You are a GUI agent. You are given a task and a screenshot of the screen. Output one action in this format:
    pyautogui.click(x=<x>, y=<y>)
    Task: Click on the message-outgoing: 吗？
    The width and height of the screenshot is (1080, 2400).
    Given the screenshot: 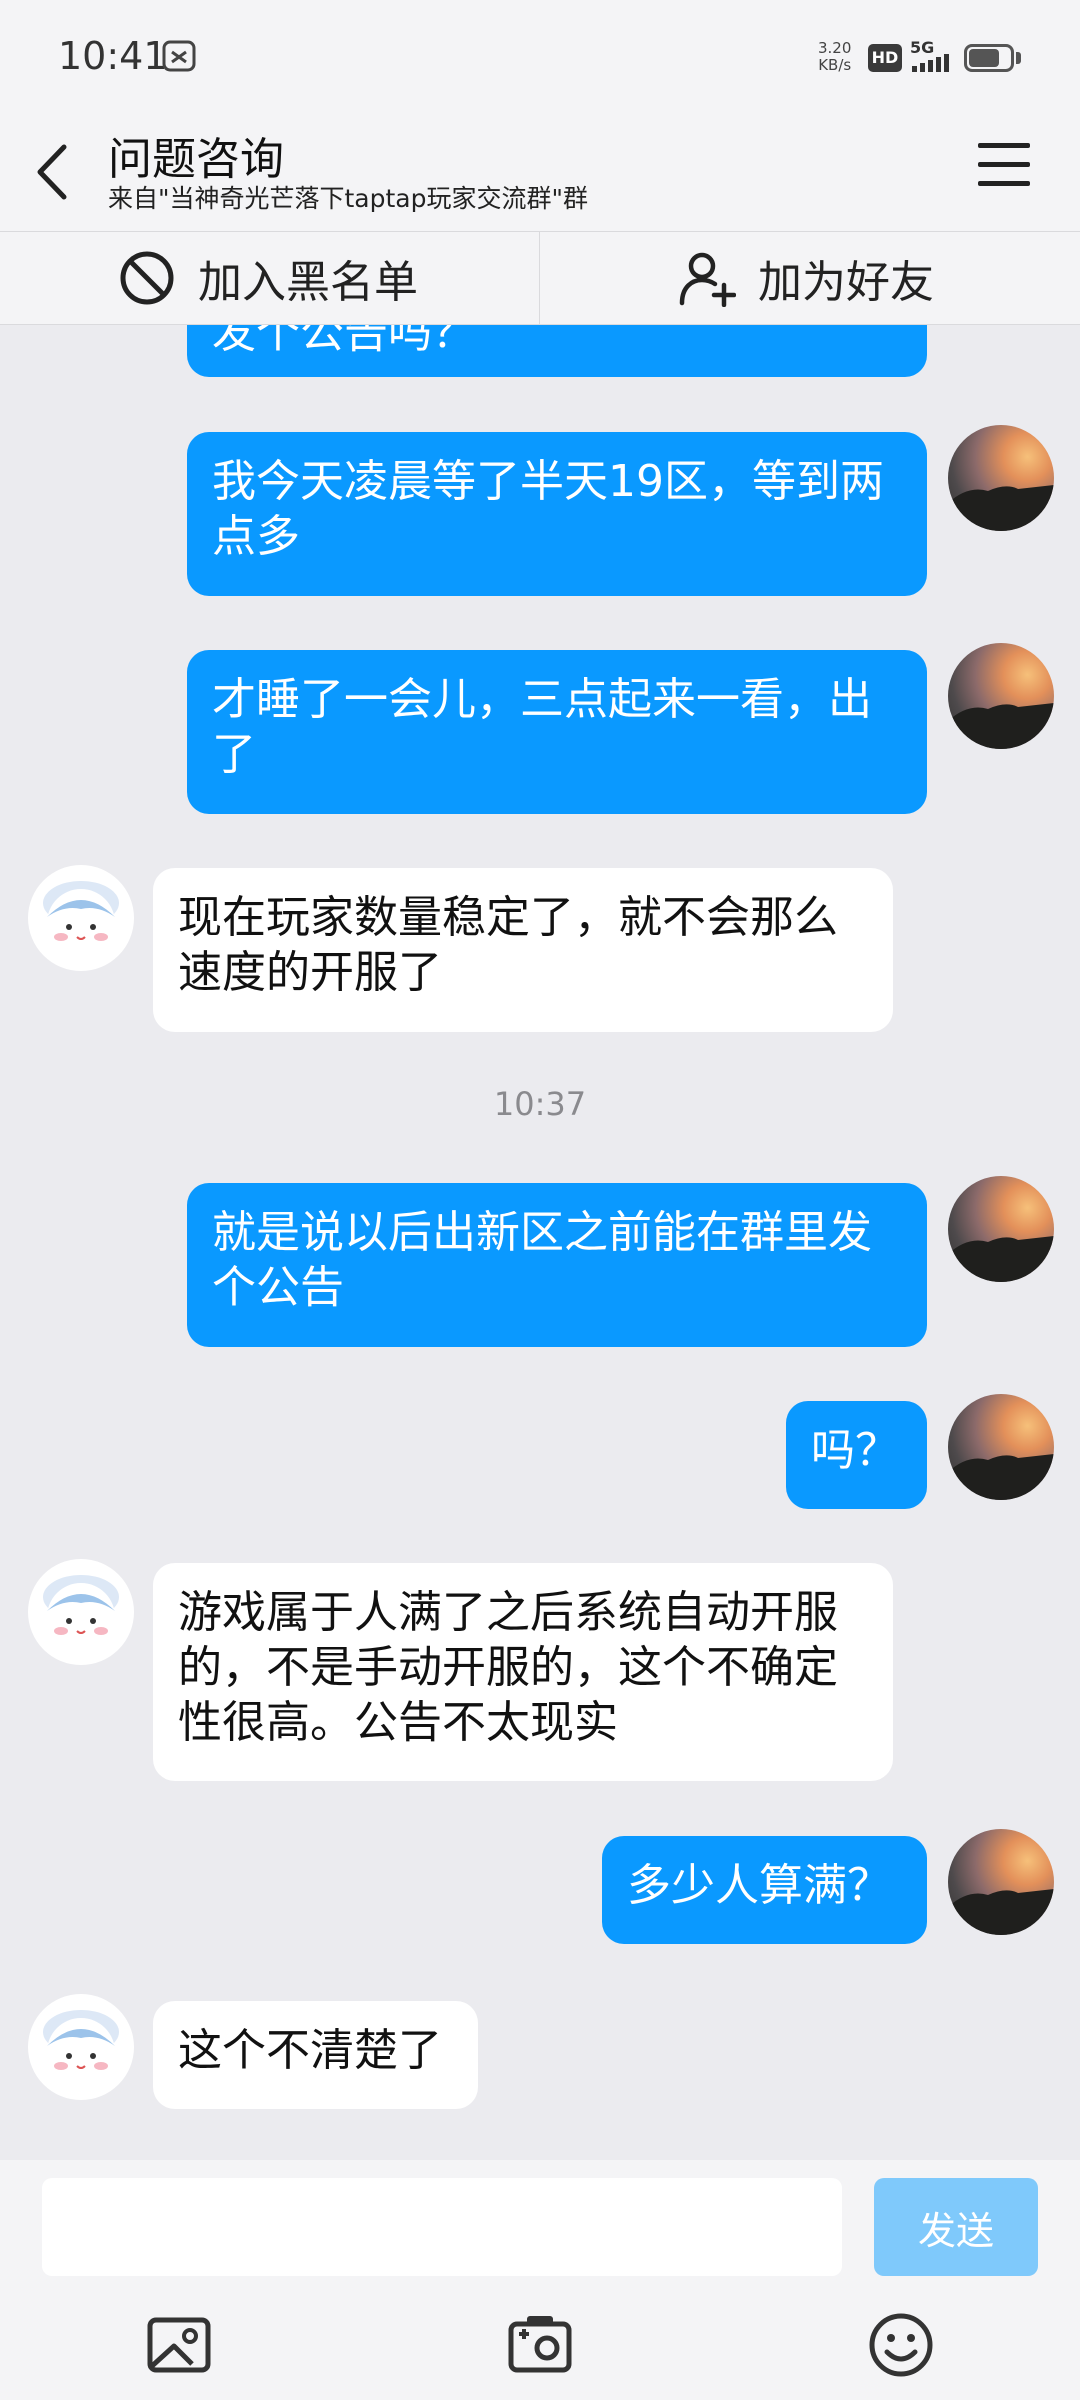 What is the action you would take?
    pyautogui.click(x=856, y=1455)
    